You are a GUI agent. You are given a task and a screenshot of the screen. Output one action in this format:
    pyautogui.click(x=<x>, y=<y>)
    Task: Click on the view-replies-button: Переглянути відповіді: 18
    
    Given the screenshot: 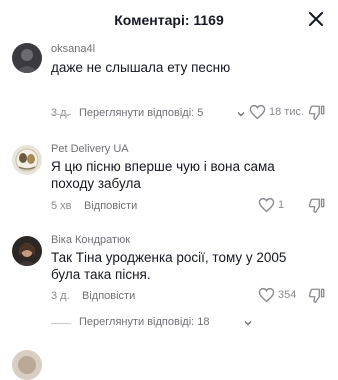 What is the action you would take?
    pyautogui.click(x=156, y=323)
    